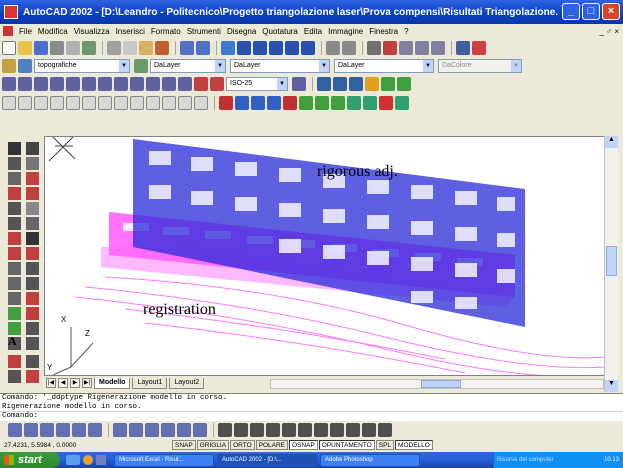 Image resolution: width=623 pixels, height=468 pixels. I want to click on tray-computer-label: Risorse del computer, so click(549, 460).